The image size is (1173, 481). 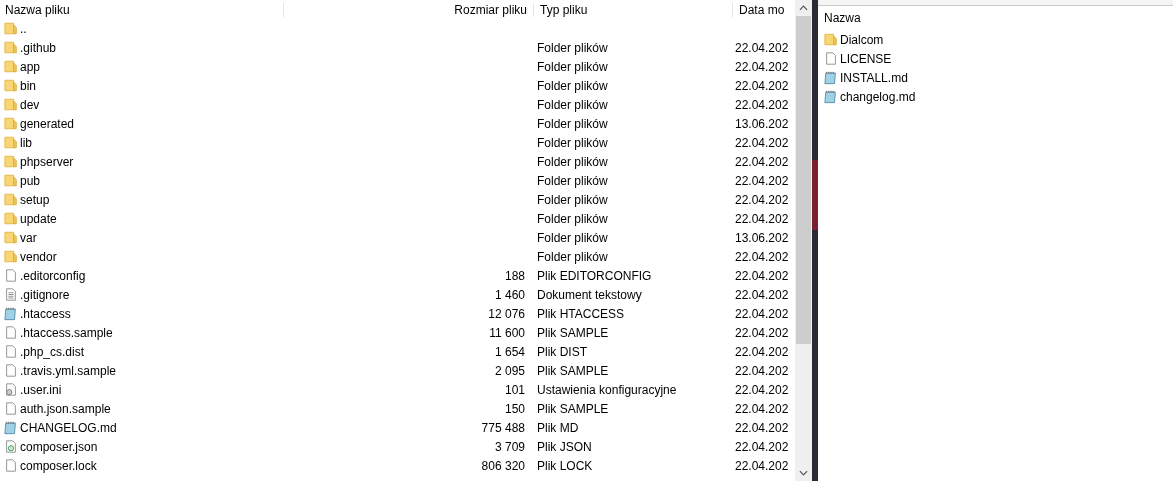 What do you see at coordinates (45, 313) in the screenshot?
I see `file-name: .htaccess` at bounding box center [45, 313].